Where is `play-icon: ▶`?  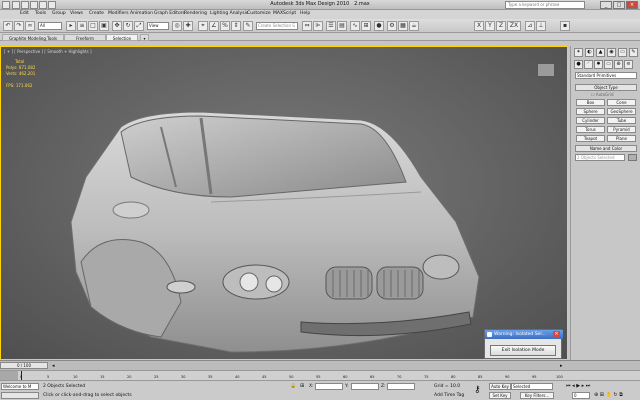
play-icon: ▶ is located at coordinates (578, 386).